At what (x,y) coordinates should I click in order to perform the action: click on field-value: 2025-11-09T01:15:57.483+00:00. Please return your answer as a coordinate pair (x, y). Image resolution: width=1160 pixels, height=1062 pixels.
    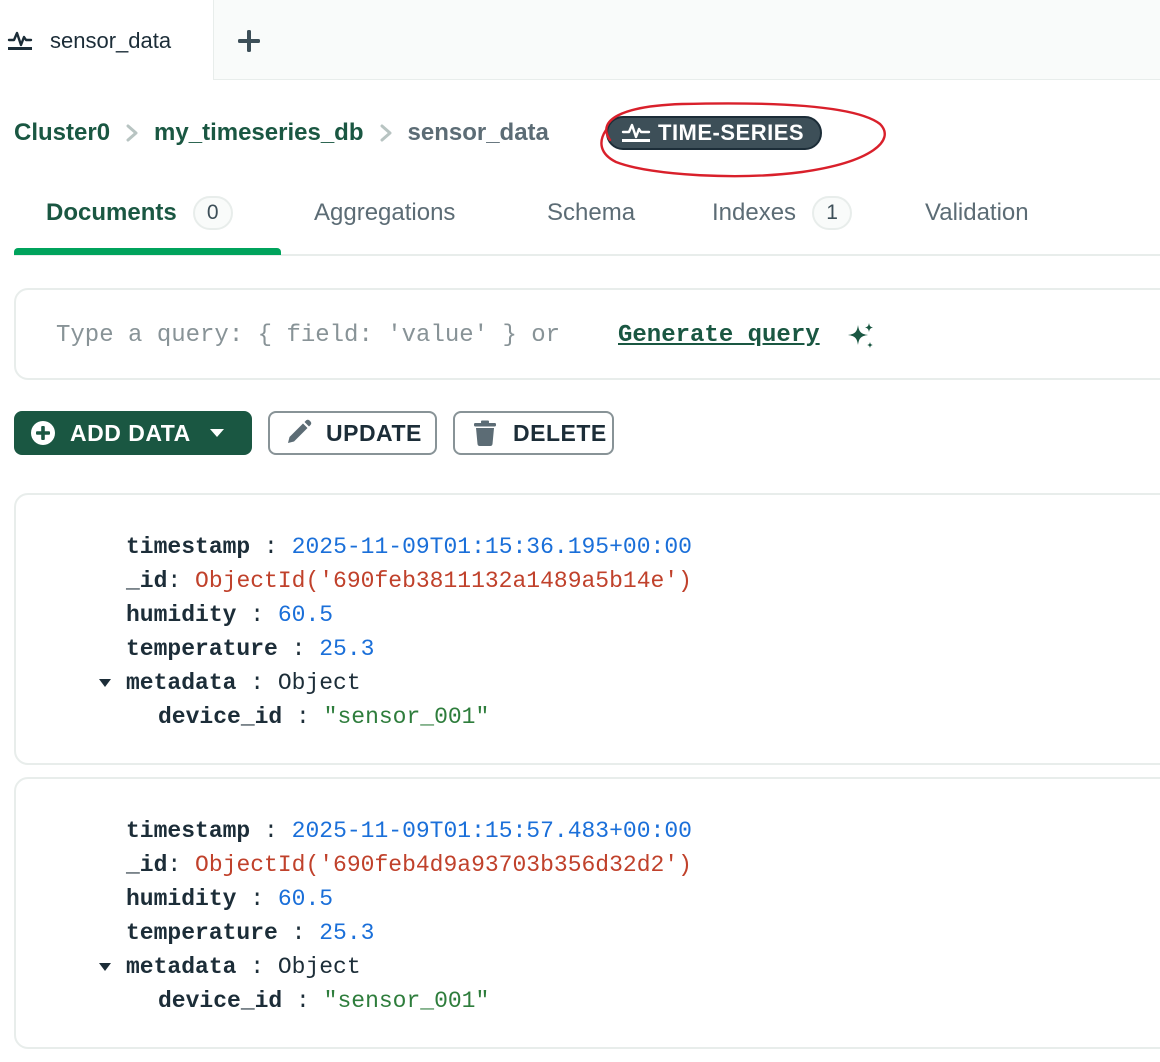
    Looking at the image, I should click on (491, 831).